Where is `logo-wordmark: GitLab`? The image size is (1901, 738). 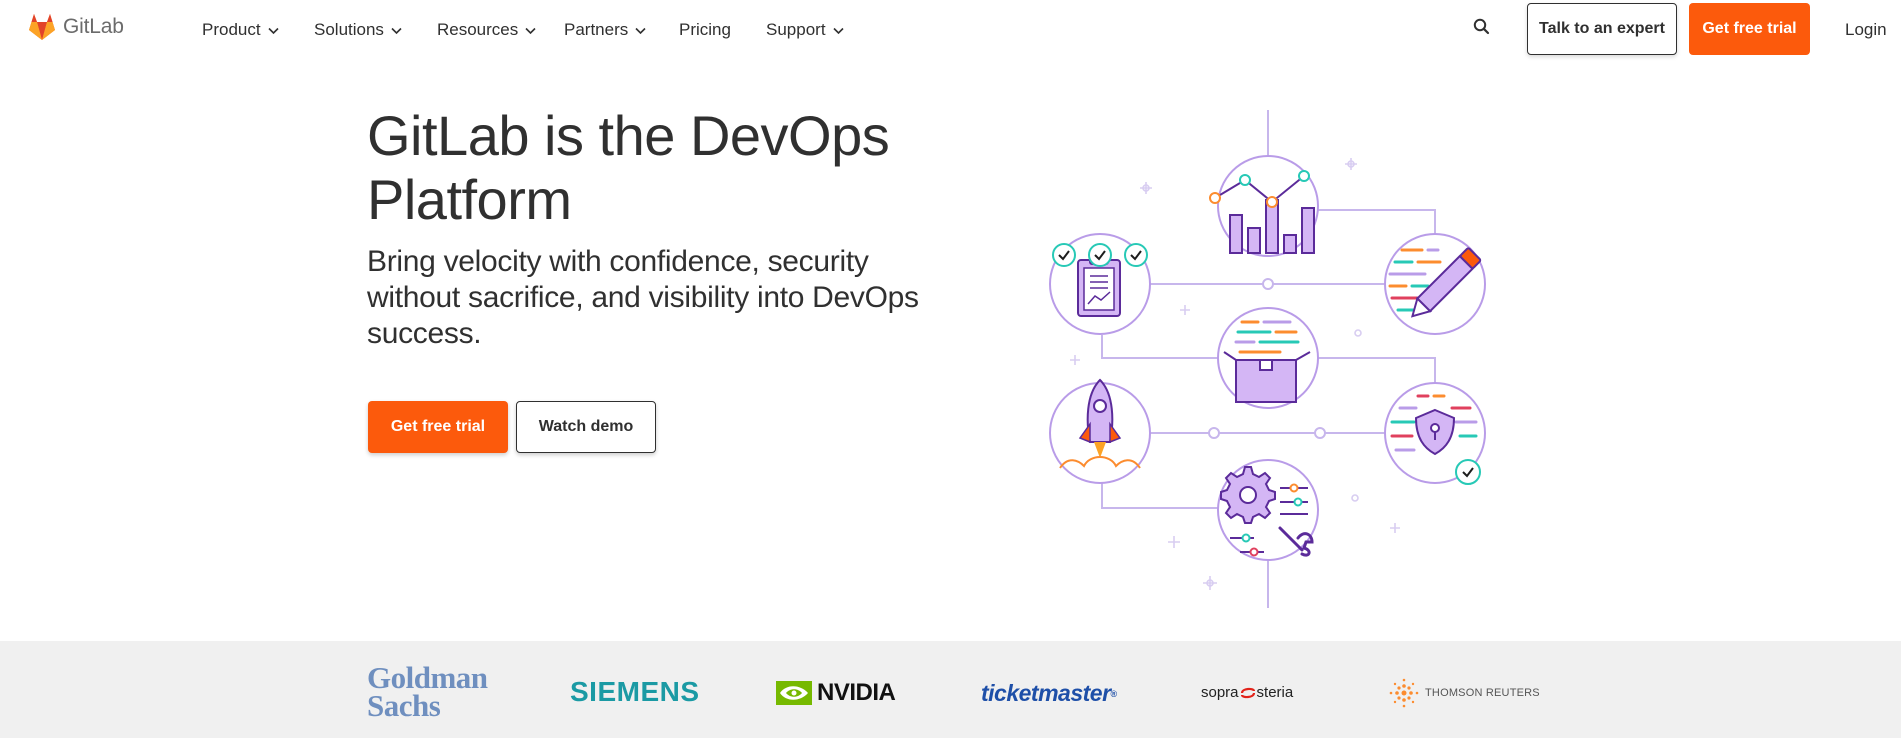
logo-wordmark: GitLab is located at coordinates (93, 26).